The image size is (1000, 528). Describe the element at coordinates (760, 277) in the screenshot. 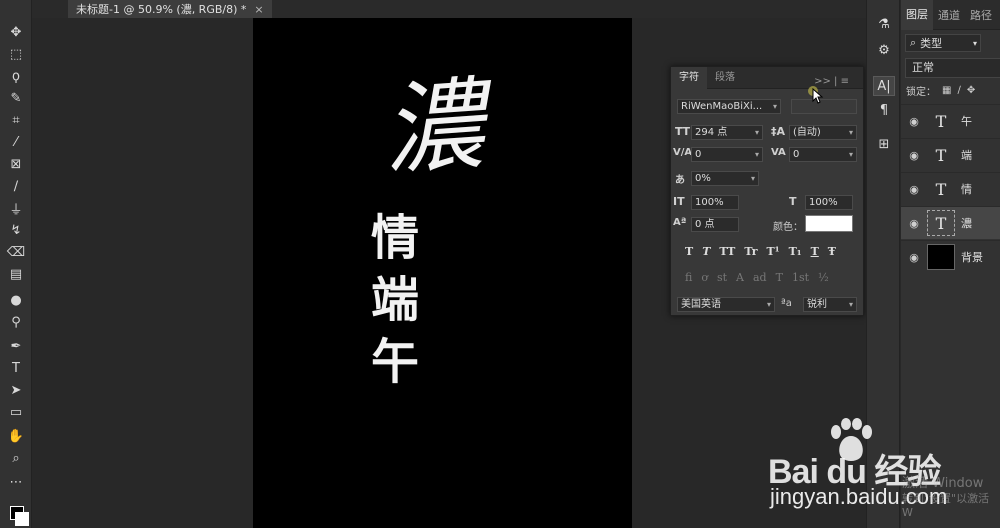

I see `stylistic-alternates-button: ad` at that location.